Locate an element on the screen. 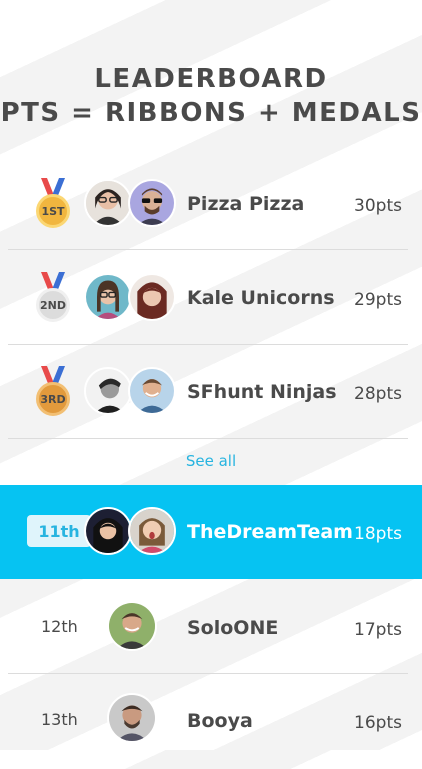 This screenshot has width=422, height=769. team-name: SoloONE is located at coordinates (233, 628).